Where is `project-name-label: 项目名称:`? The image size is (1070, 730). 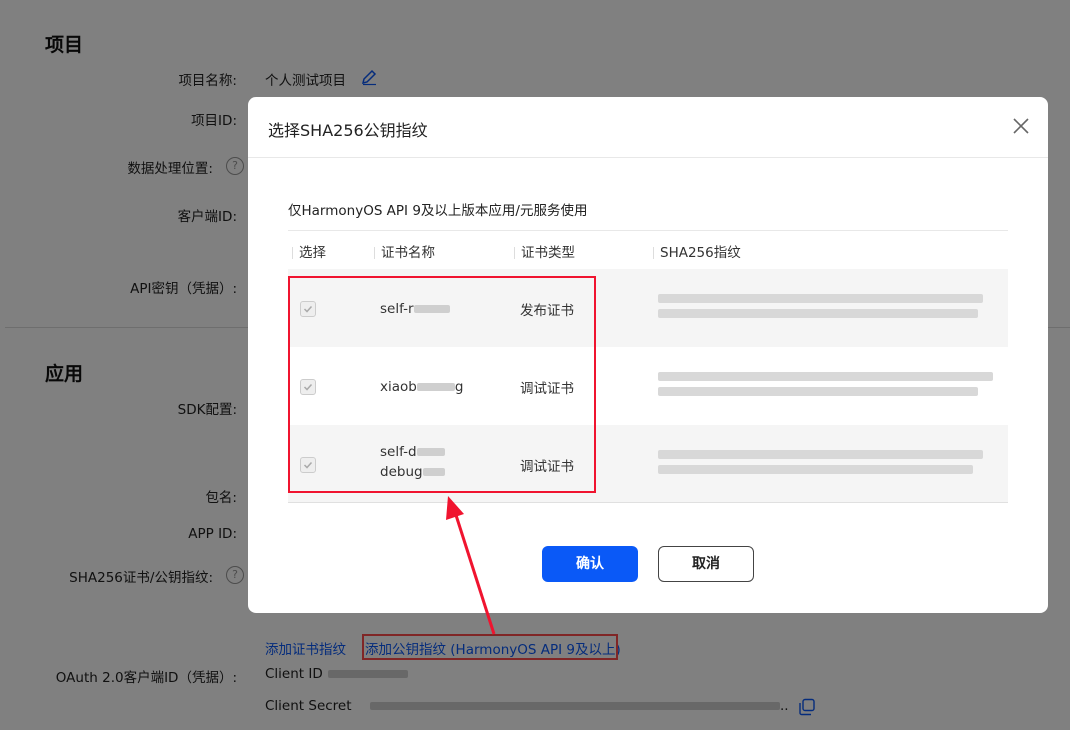 project-name-label: 项目名称: is located at coordinates (207, 81).